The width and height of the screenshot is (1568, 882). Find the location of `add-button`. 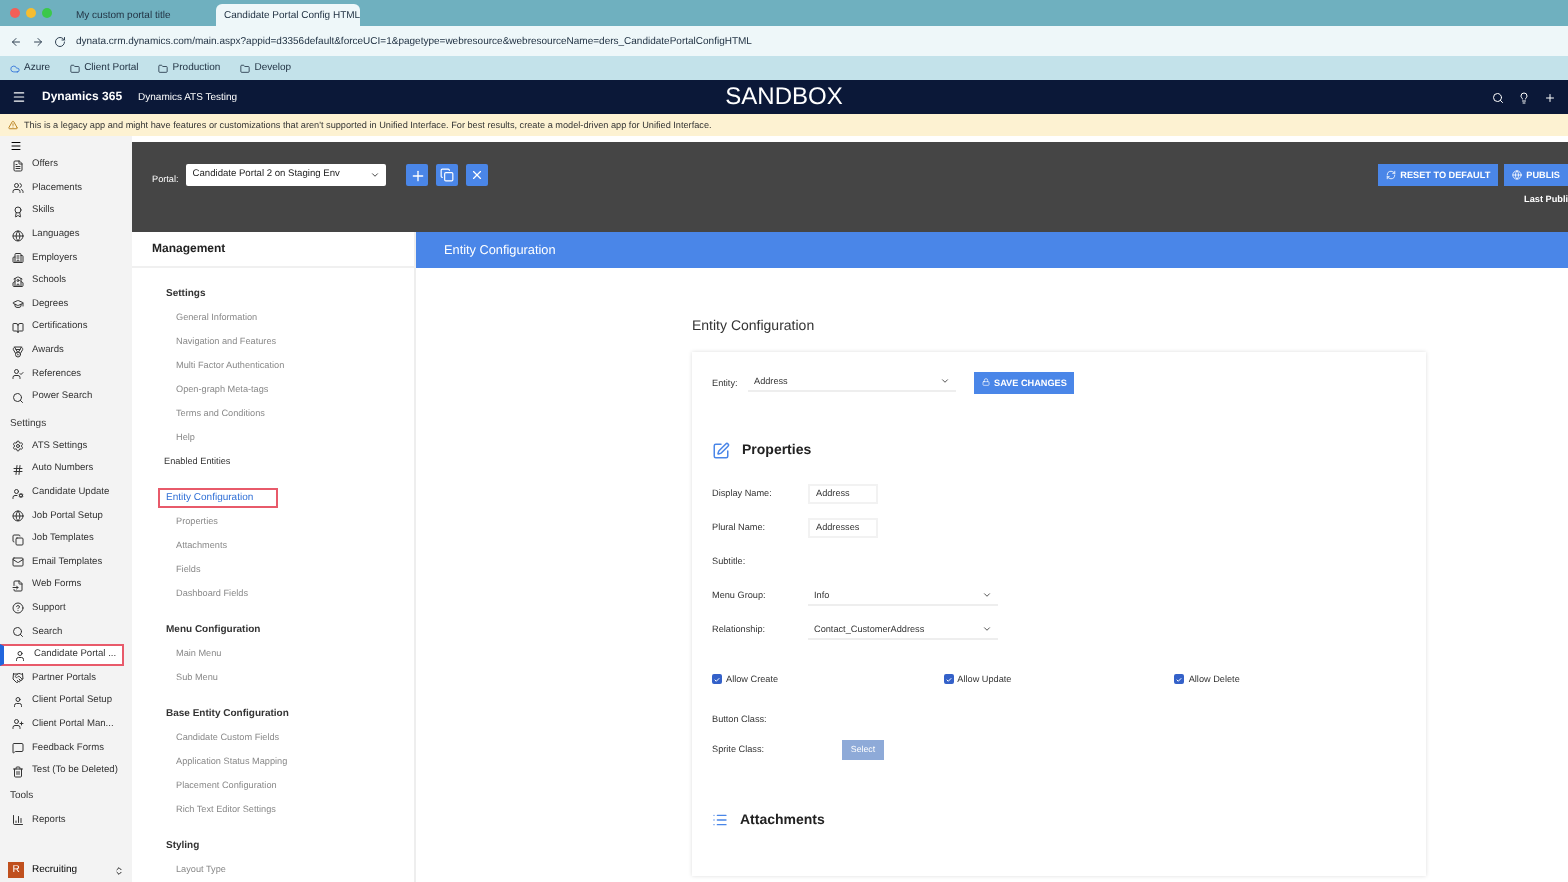

add-button is located at coordinates (417, 175).